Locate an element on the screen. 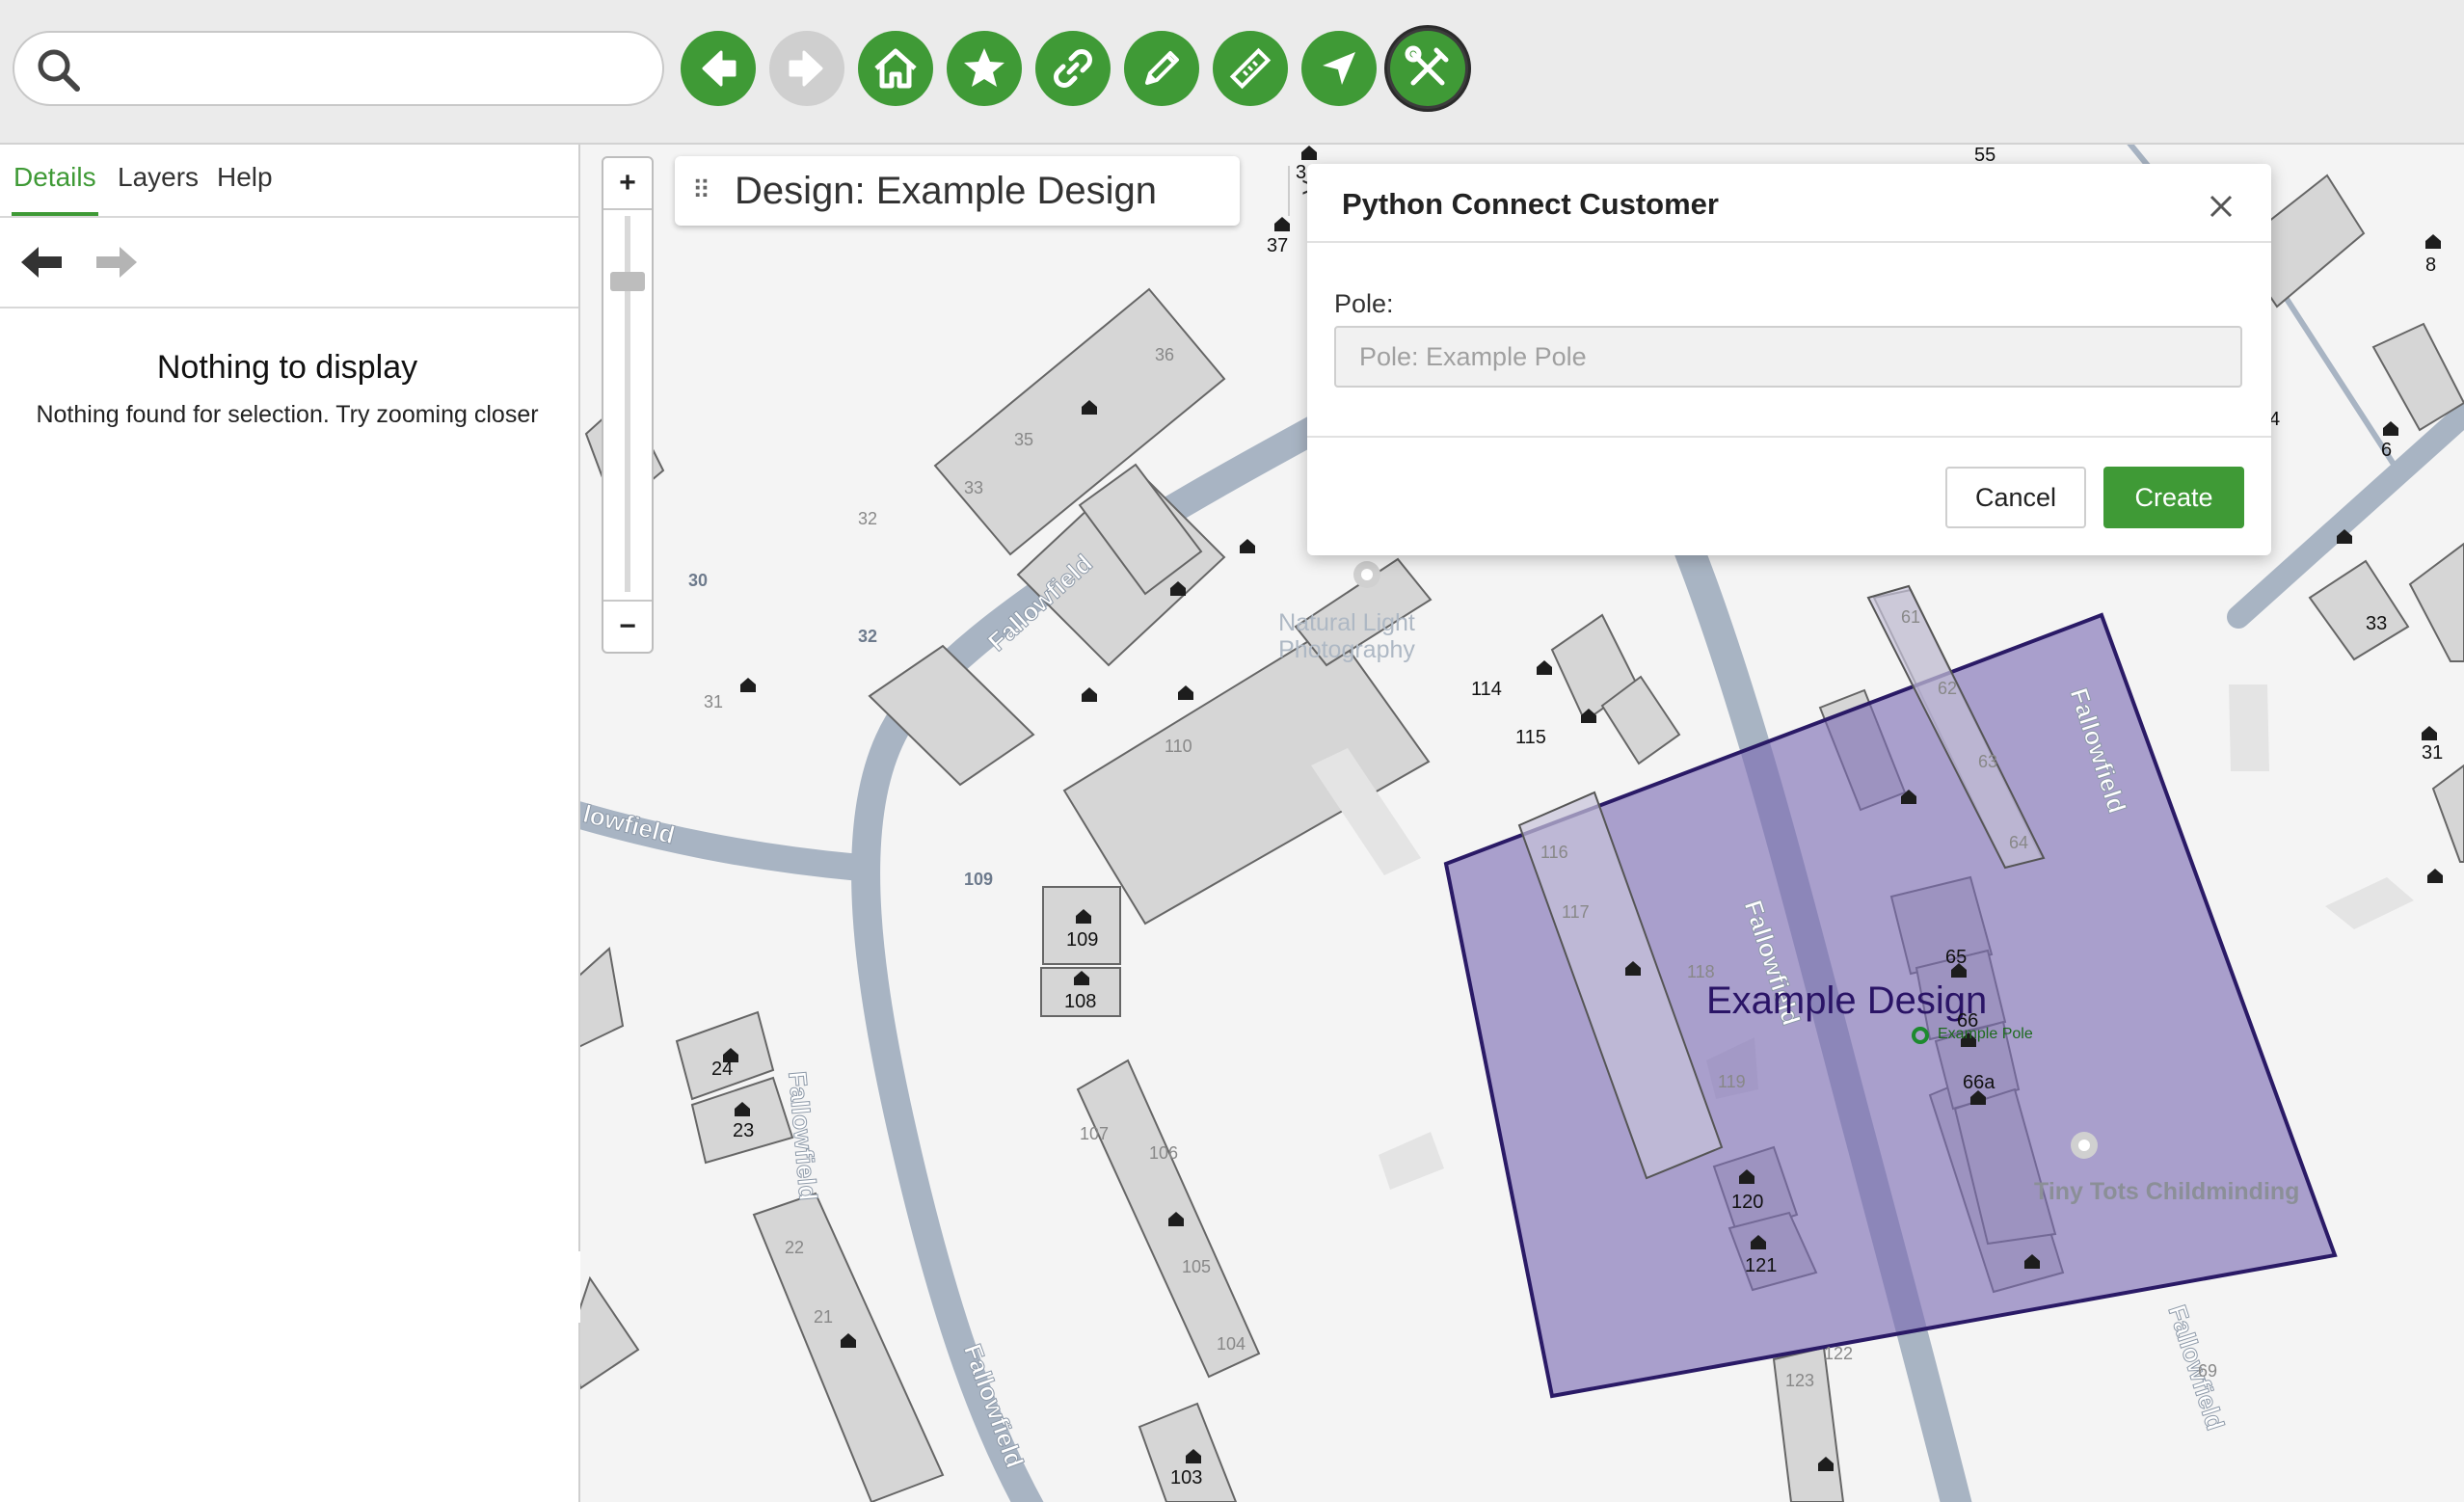  address-label: 106 is located at coordinates (1164, 1153).